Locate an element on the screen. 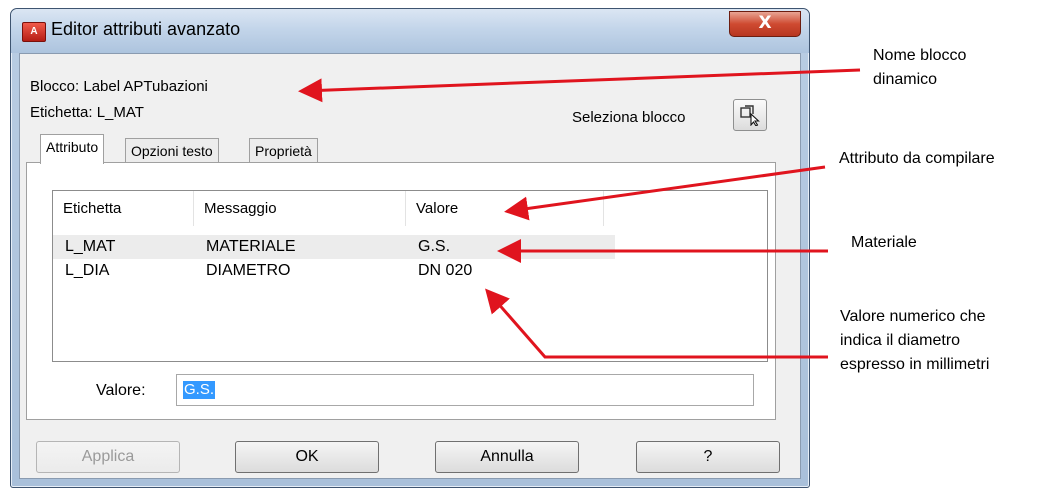 This screenshot has height=491, width=1047. close-button: X is located at coordinates (765, 24).